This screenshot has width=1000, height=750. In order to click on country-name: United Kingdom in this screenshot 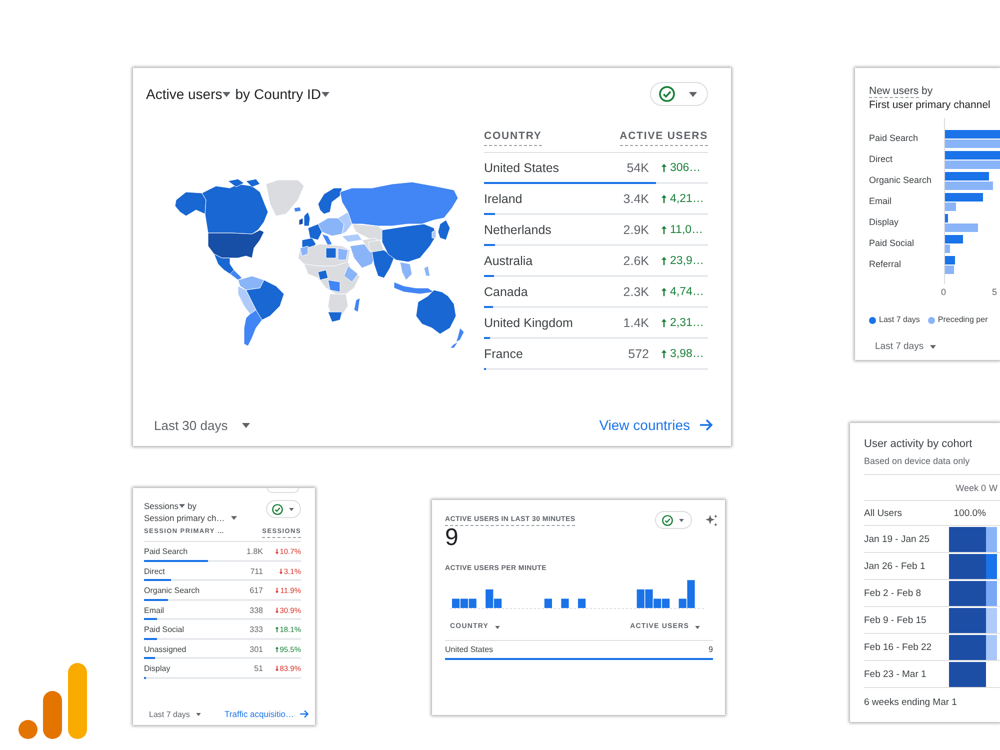, I will do `click(529, 323)`.